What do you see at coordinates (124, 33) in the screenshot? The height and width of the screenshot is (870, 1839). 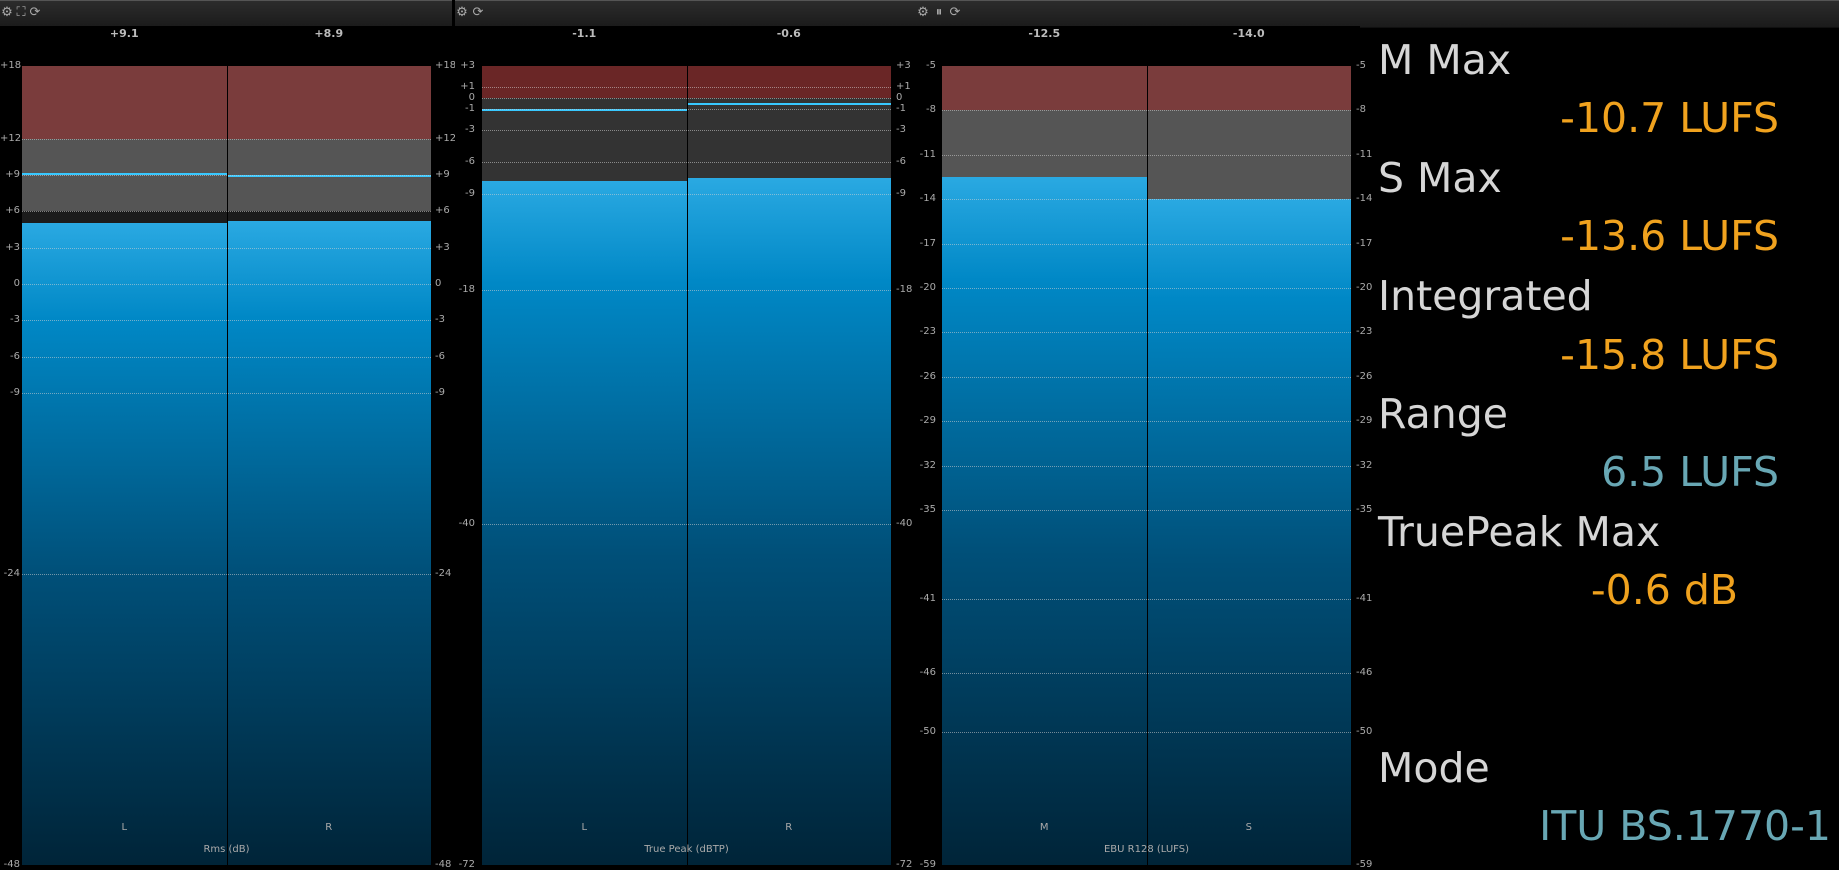 I see `peak-value-l: +9.1` at bounding box center [124, 33].